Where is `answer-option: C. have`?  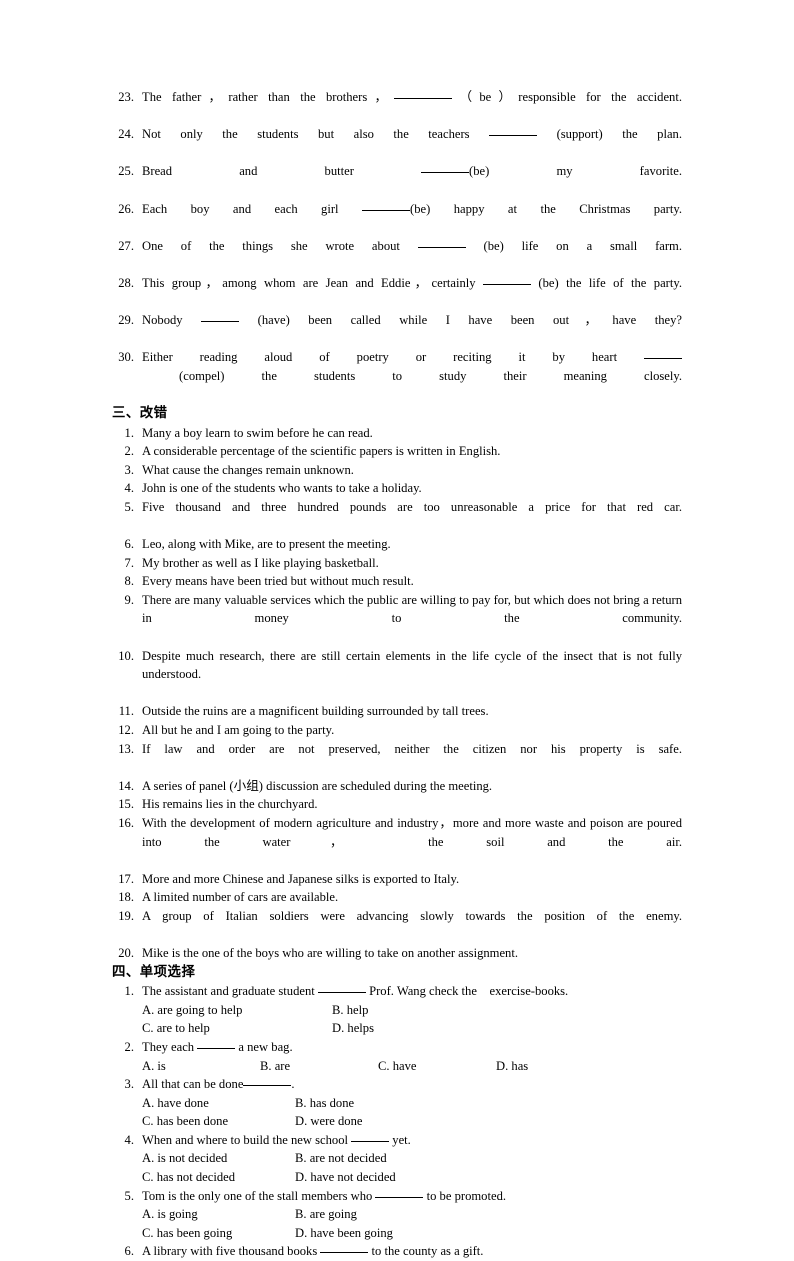
answer-option: C. have is located at coordinates (437, 1066).